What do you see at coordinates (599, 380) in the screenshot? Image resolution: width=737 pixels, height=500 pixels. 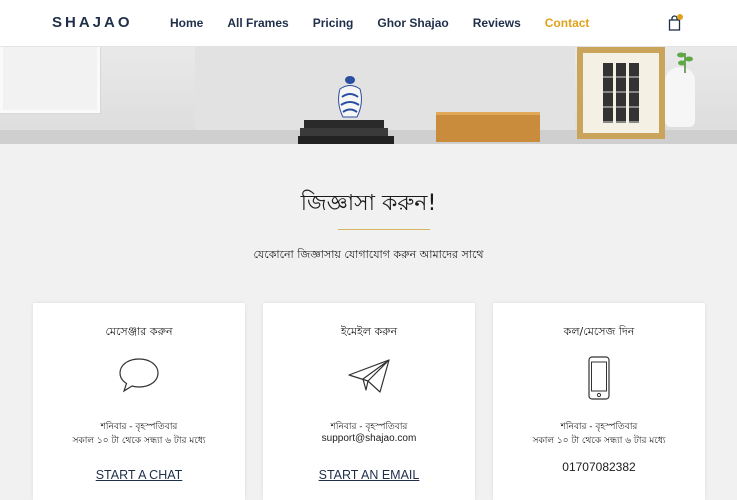 I see `mobile-phone-icon` at bounding box center [599, 380].